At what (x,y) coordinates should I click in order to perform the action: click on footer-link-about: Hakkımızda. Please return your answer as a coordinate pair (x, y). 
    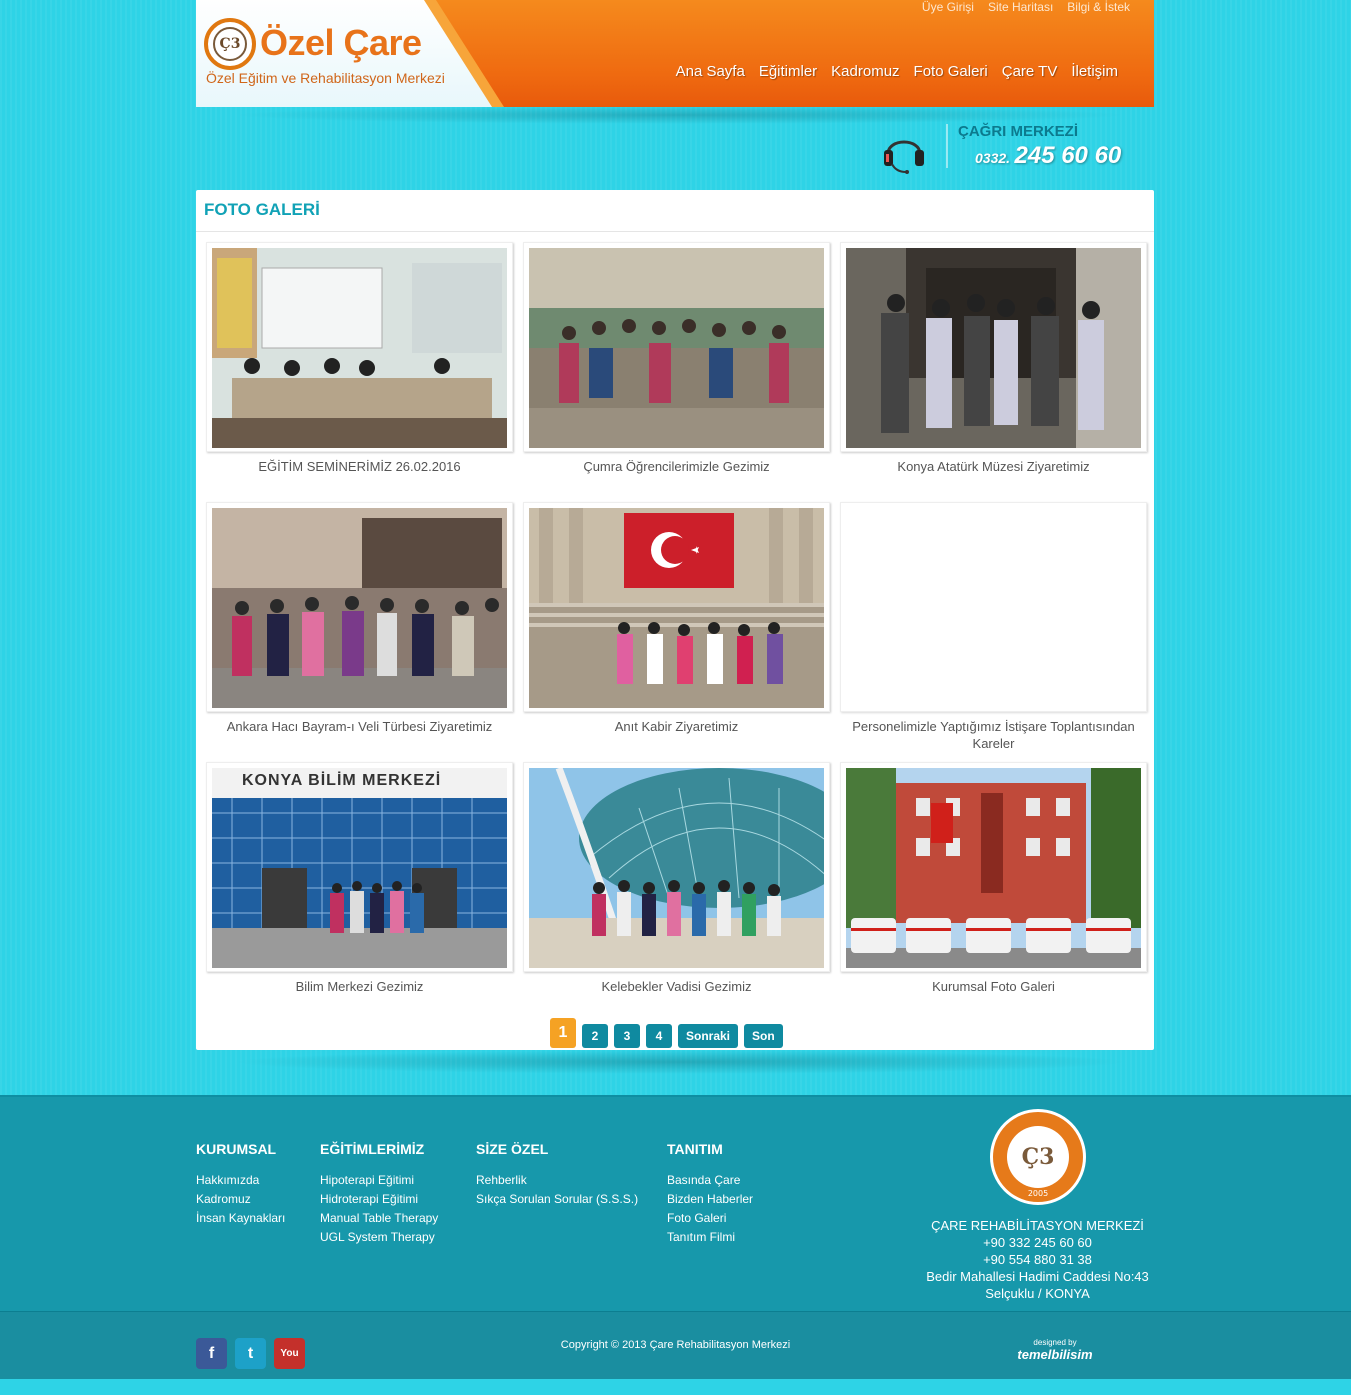
    Looking at the image, I should click on (240, 1180).